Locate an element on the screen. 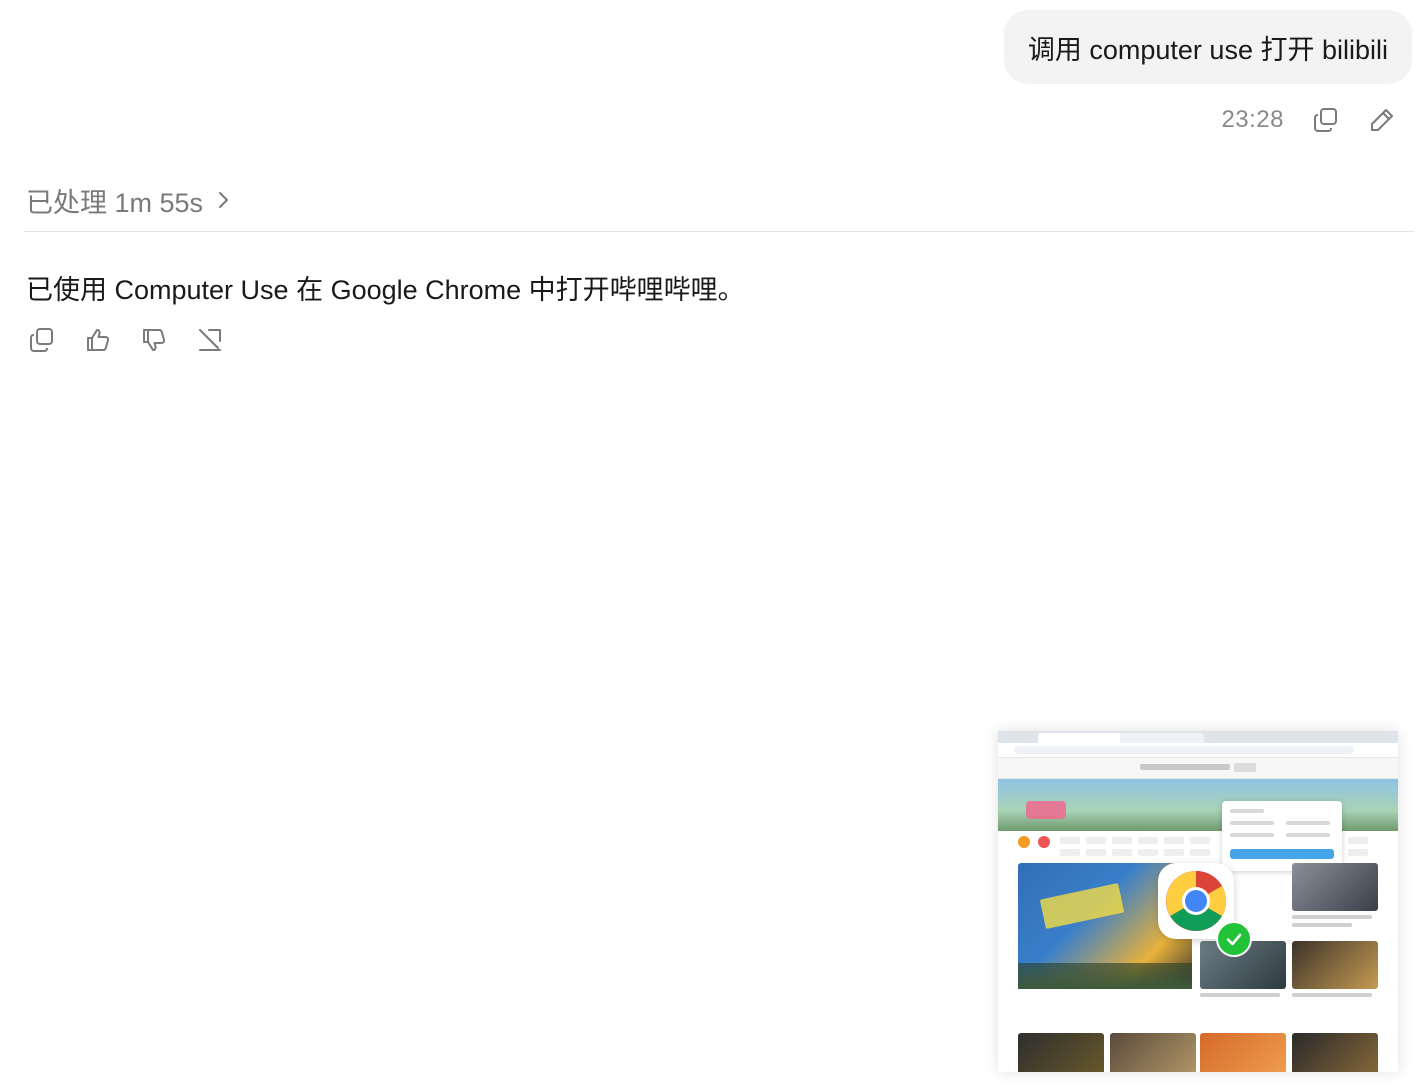  thumb-address-bar is located at coordinates (1184, 750).